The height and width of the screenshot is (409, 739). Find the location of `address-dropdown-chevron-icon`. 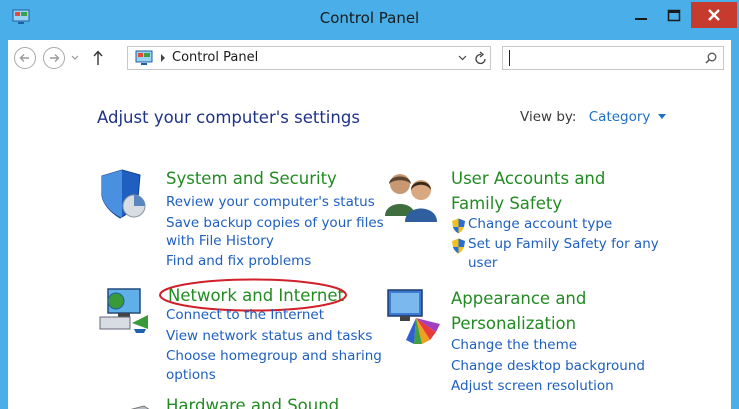

address-dropdown-chevron-icon is located at coordinates (462, 58).